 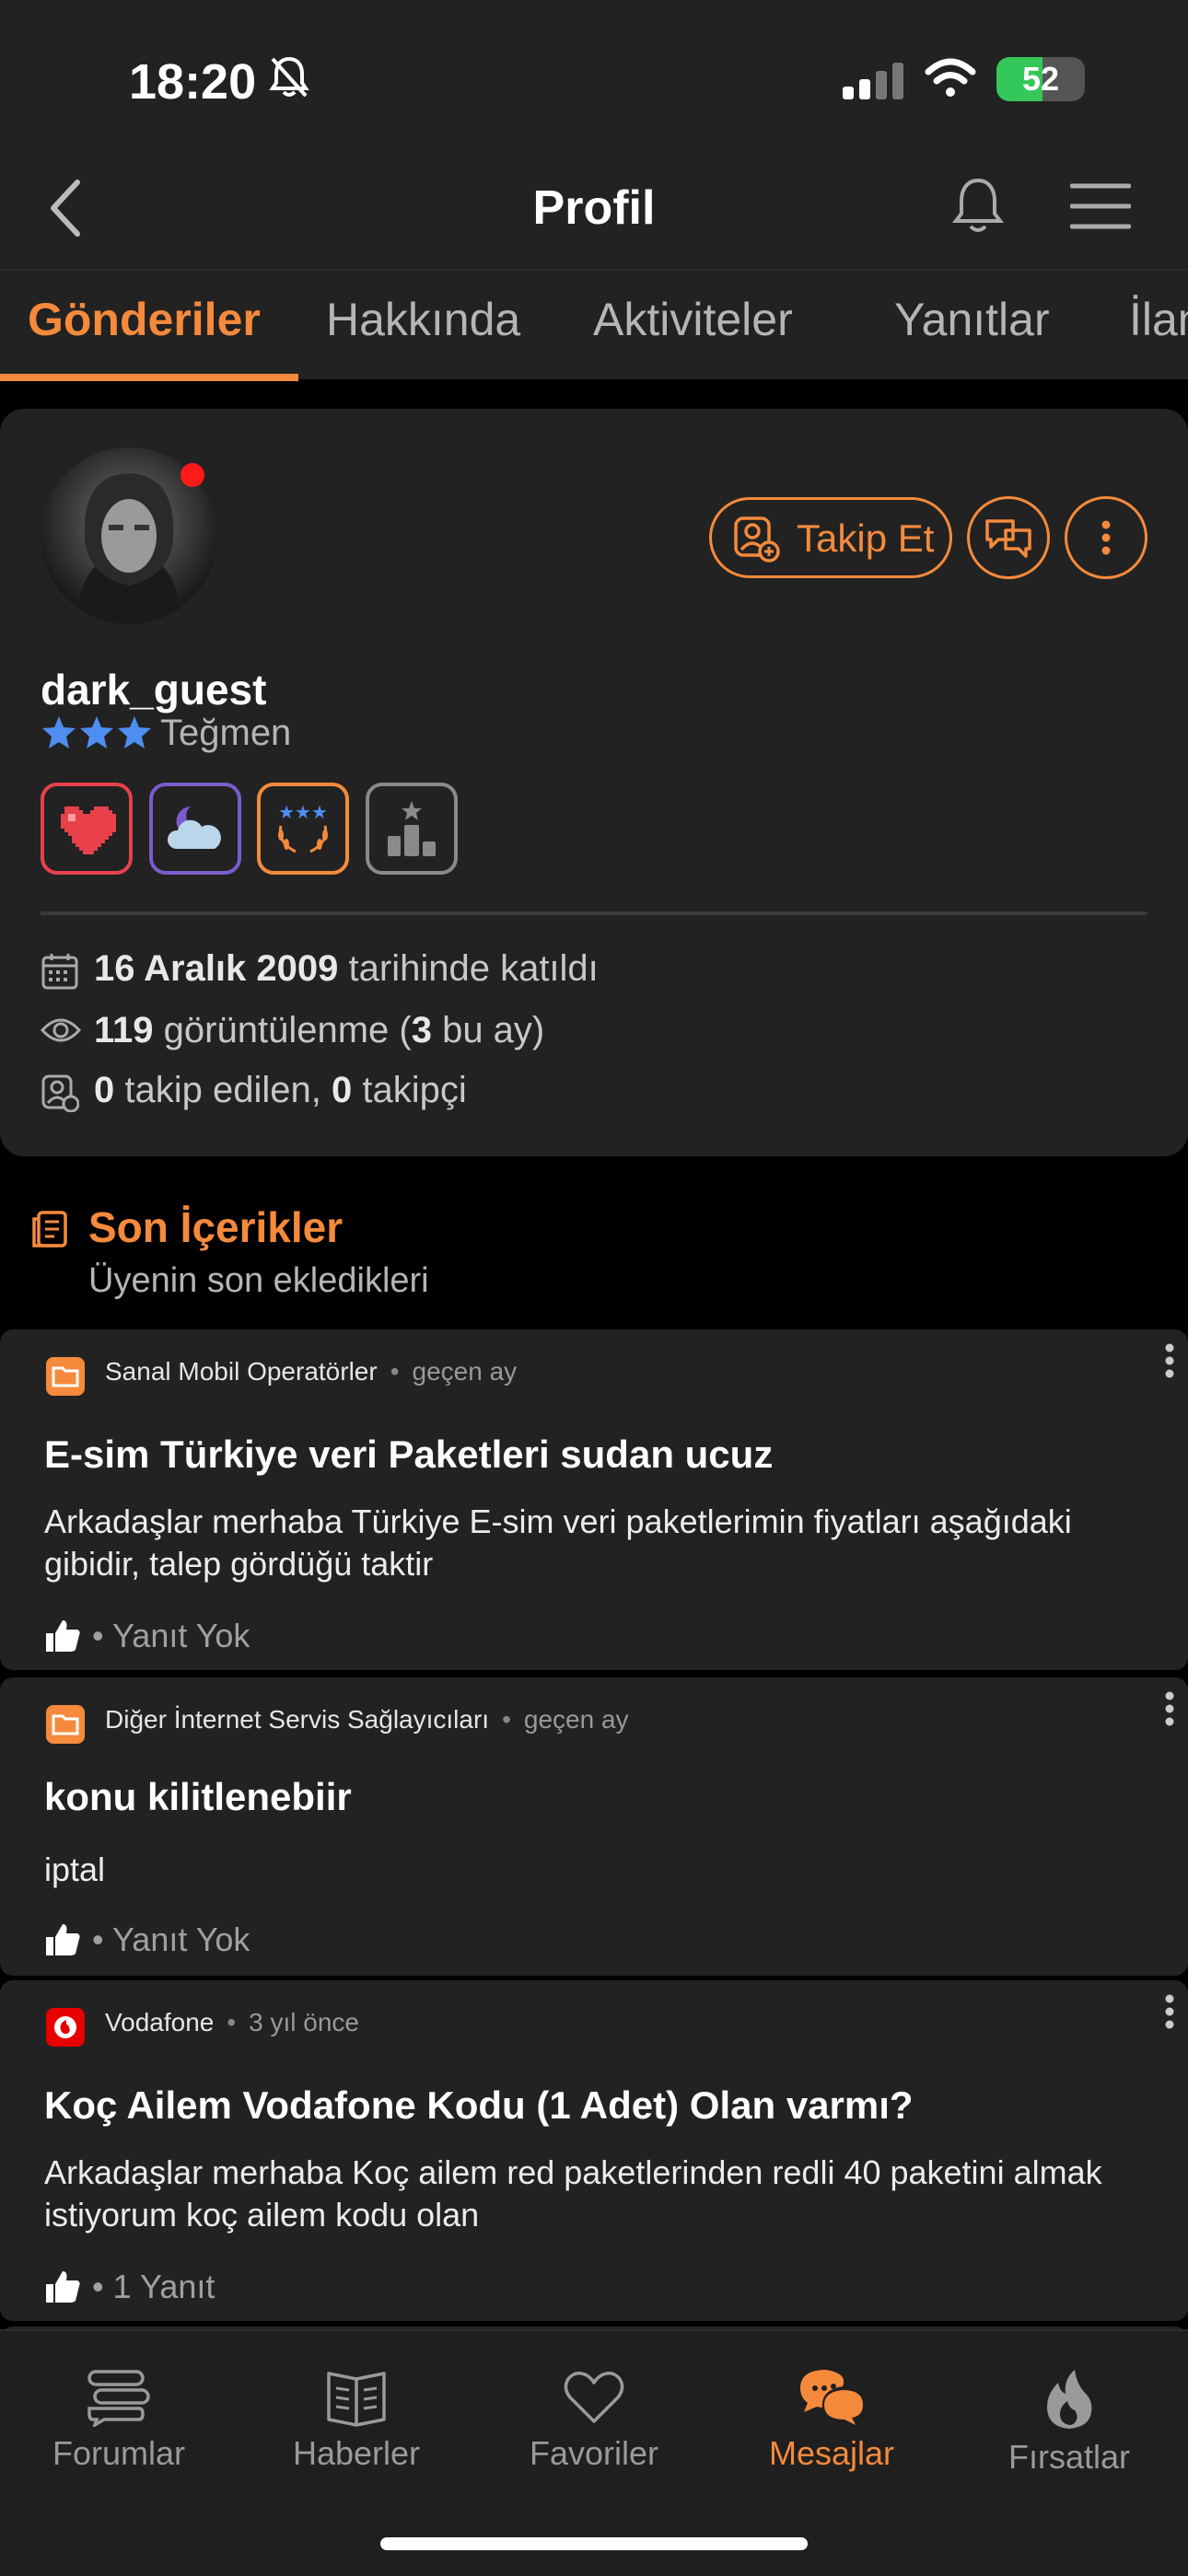 What do you see at coordinates (119, 2453) in the screenshot?
I see `tab-forums-label: Forumlar` at bounding box center [119, 2453].